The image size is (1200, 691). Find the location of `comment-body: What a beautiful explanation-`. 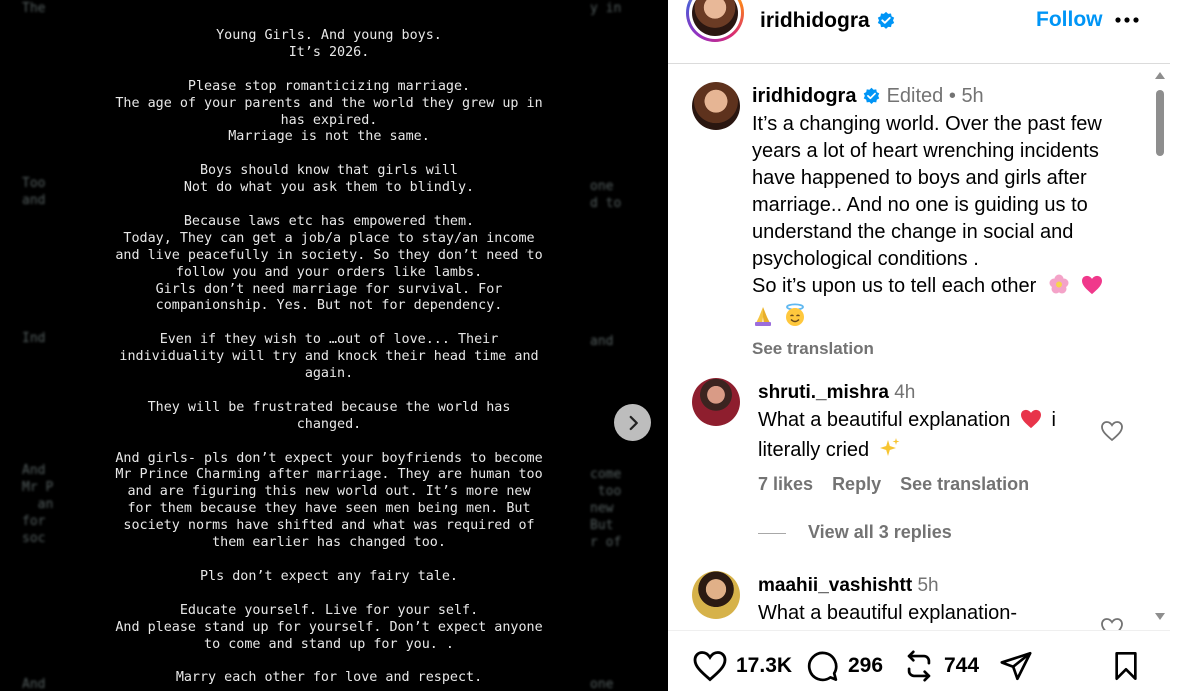

comment-body: What a beautiful explanation- is located at coordinates (888, 613).